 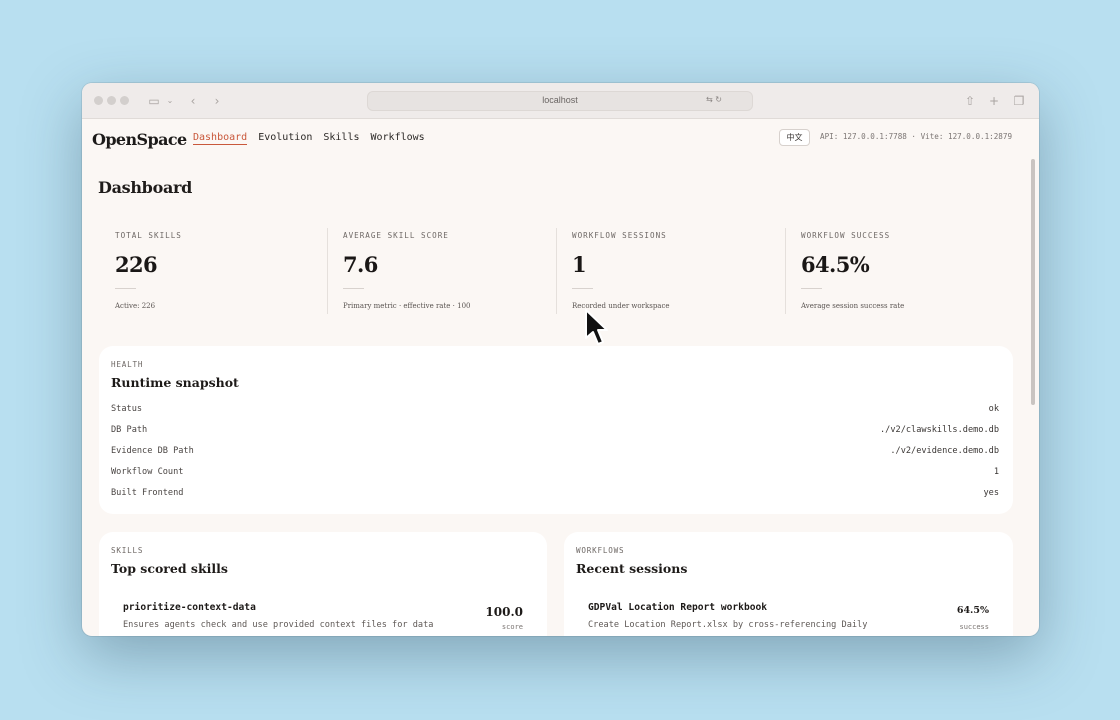 I want to click on health-row-workflow-count: Workflow Count 1, so click(x=555, y=474).